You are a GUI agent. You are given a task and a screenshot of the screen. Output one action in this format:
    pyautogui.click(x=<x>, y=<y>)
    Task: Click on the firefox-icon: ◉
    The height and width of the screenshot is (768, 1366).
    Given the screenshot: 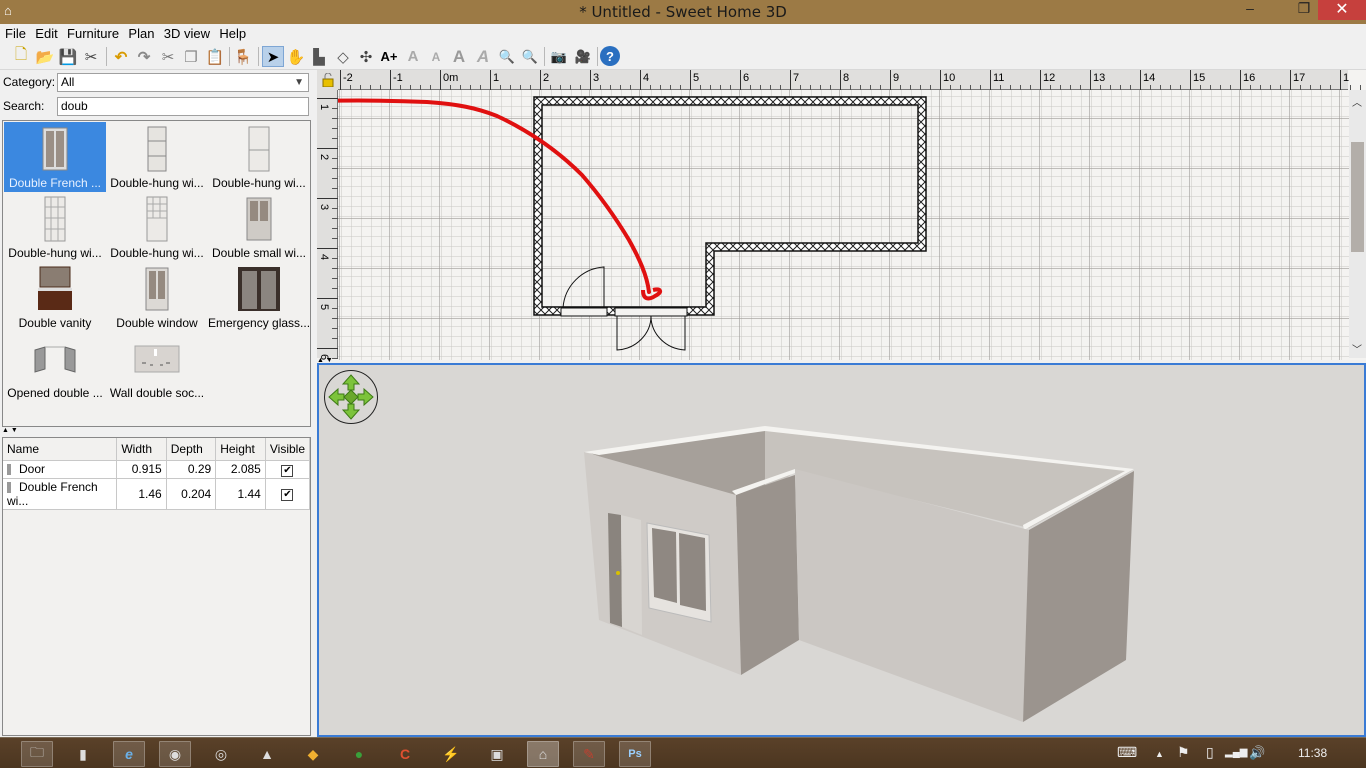 What is the action you would take?
    pyautogui.click(x=175, y=754)
    